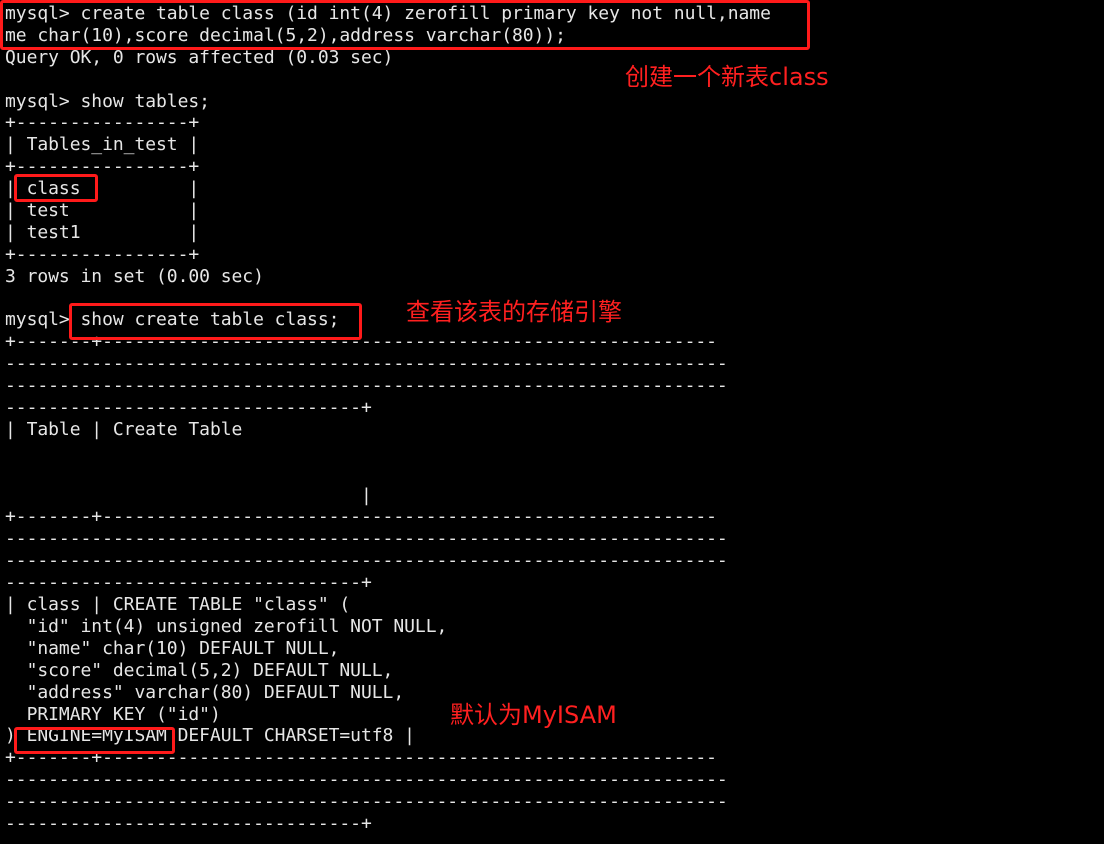  Describe the element at coordinates (102, 211) in the screenshot. I see `terminal-line: | test |` at that location.